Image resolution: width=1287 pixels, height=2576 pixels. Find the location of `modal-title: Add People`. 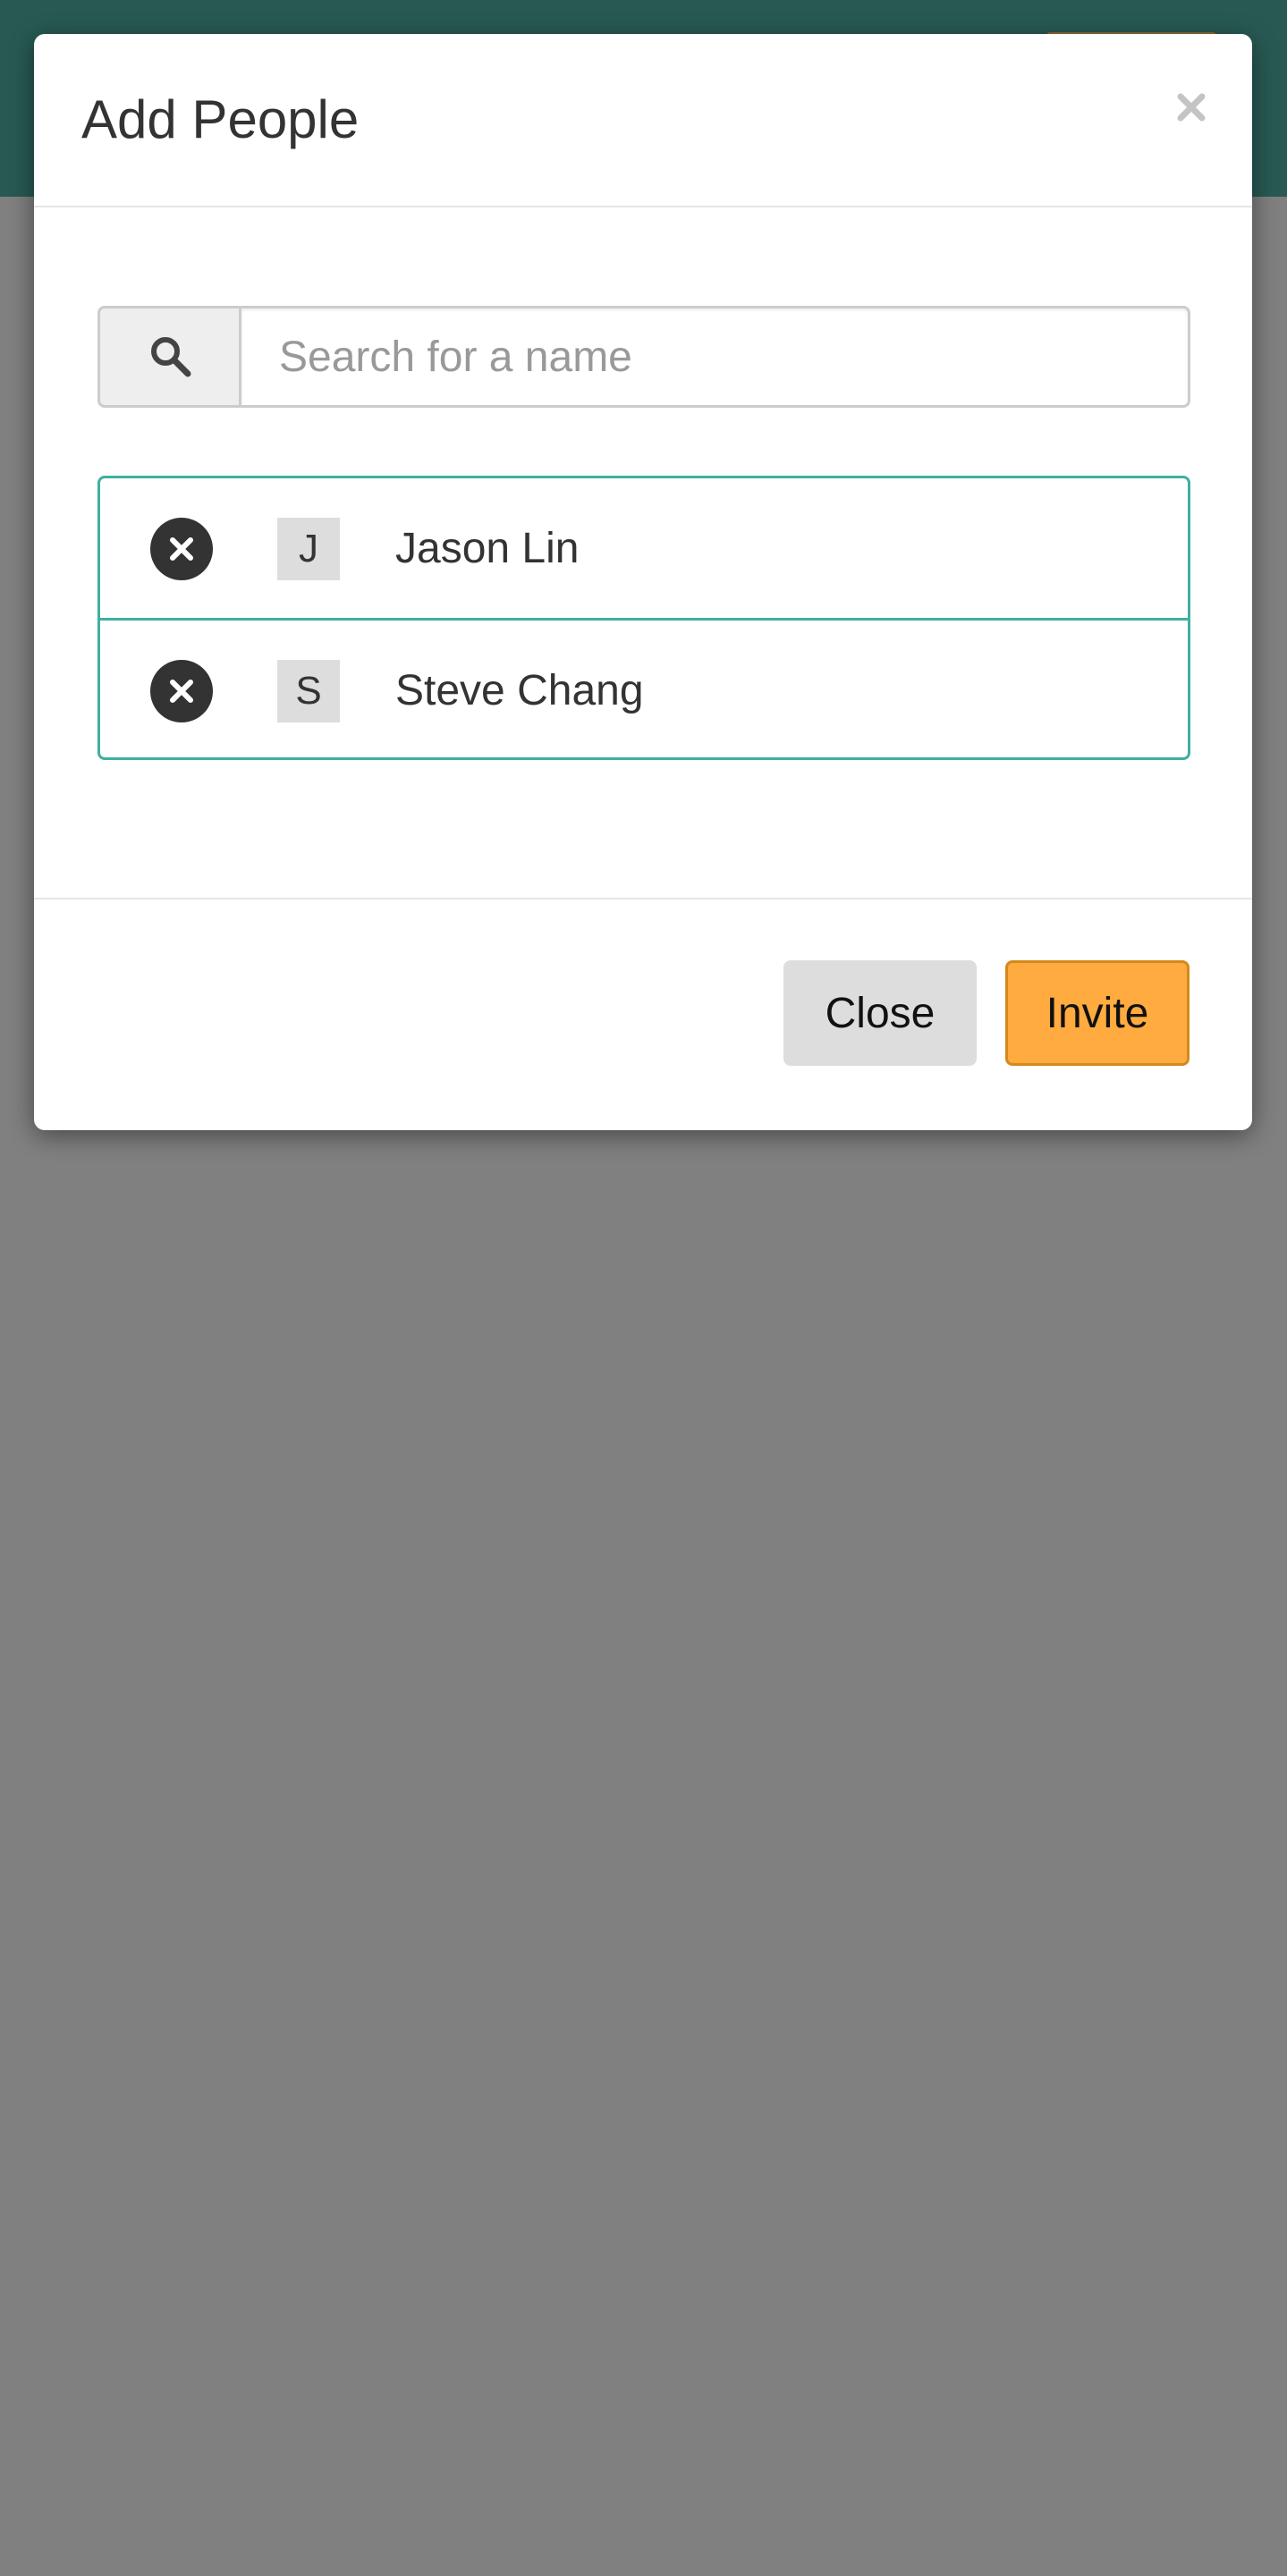

modal-title: Add People is located at coordinates (220, 119).